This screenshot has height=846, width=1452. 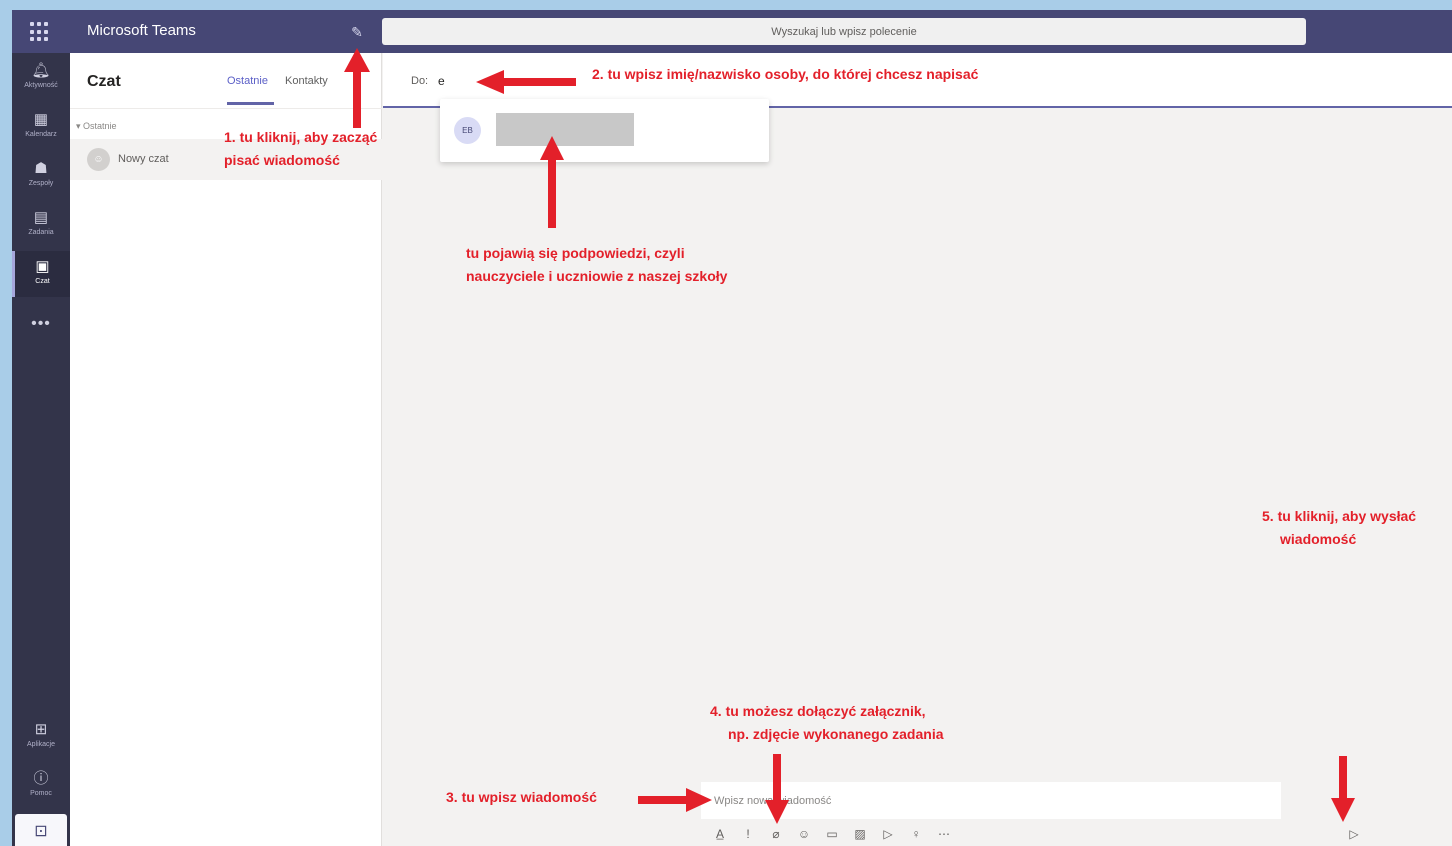 I want to click on annotation-step-3: 3. tu wpisz wiadomość, so click(x=521, y=797).